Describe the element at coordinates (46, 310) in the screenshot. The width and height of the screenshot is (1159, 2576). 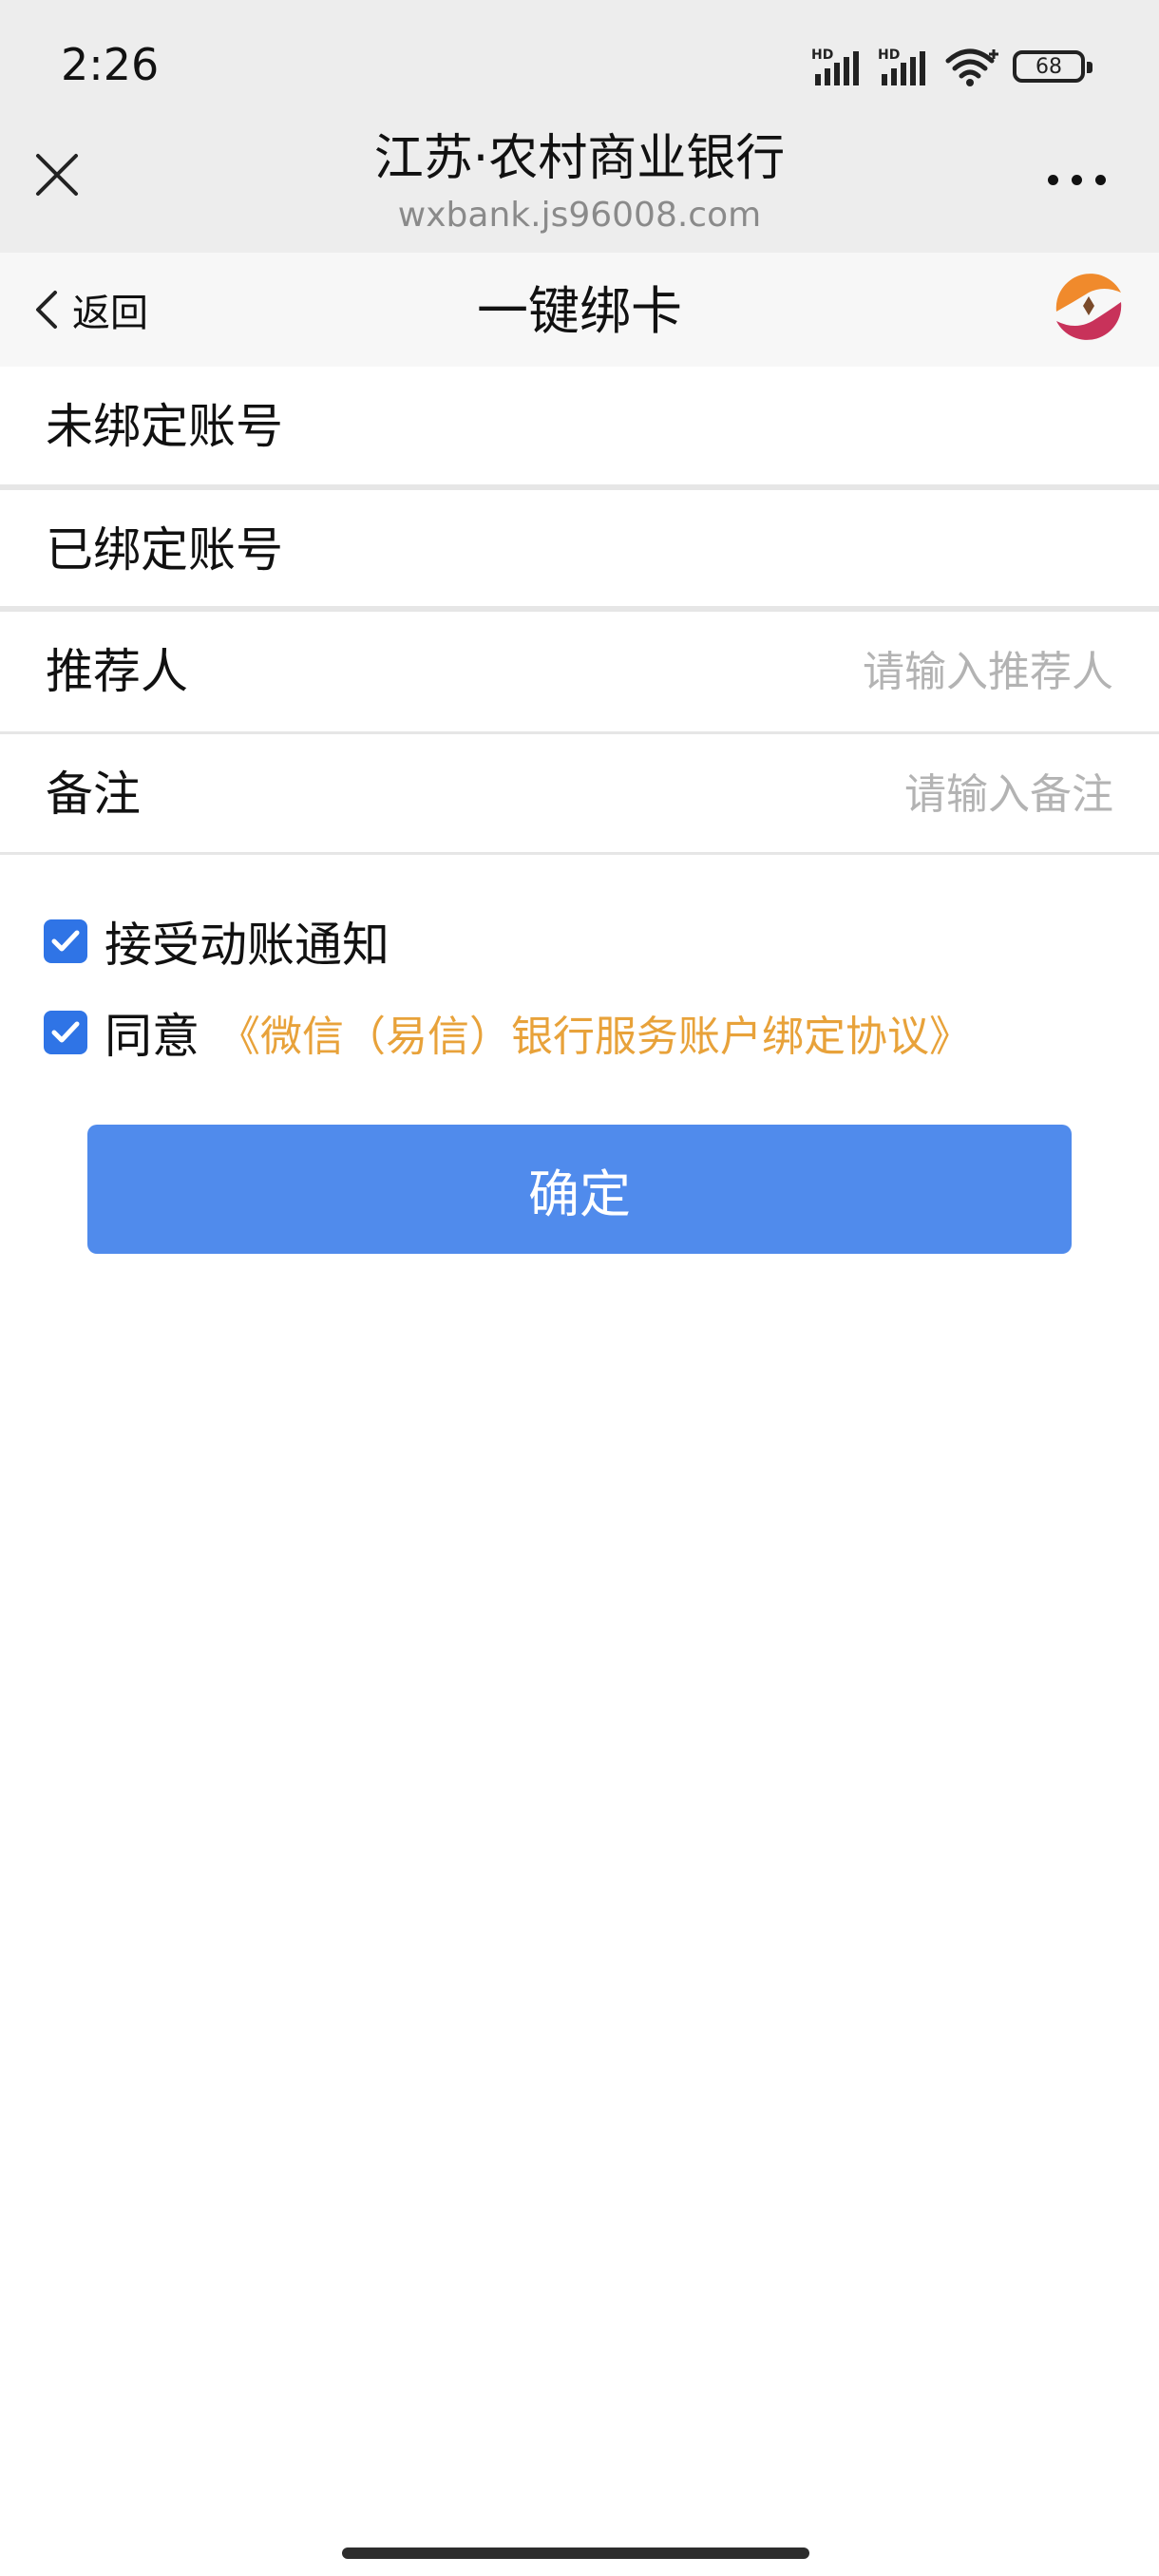
I see `chevron-left-icon` at that location.